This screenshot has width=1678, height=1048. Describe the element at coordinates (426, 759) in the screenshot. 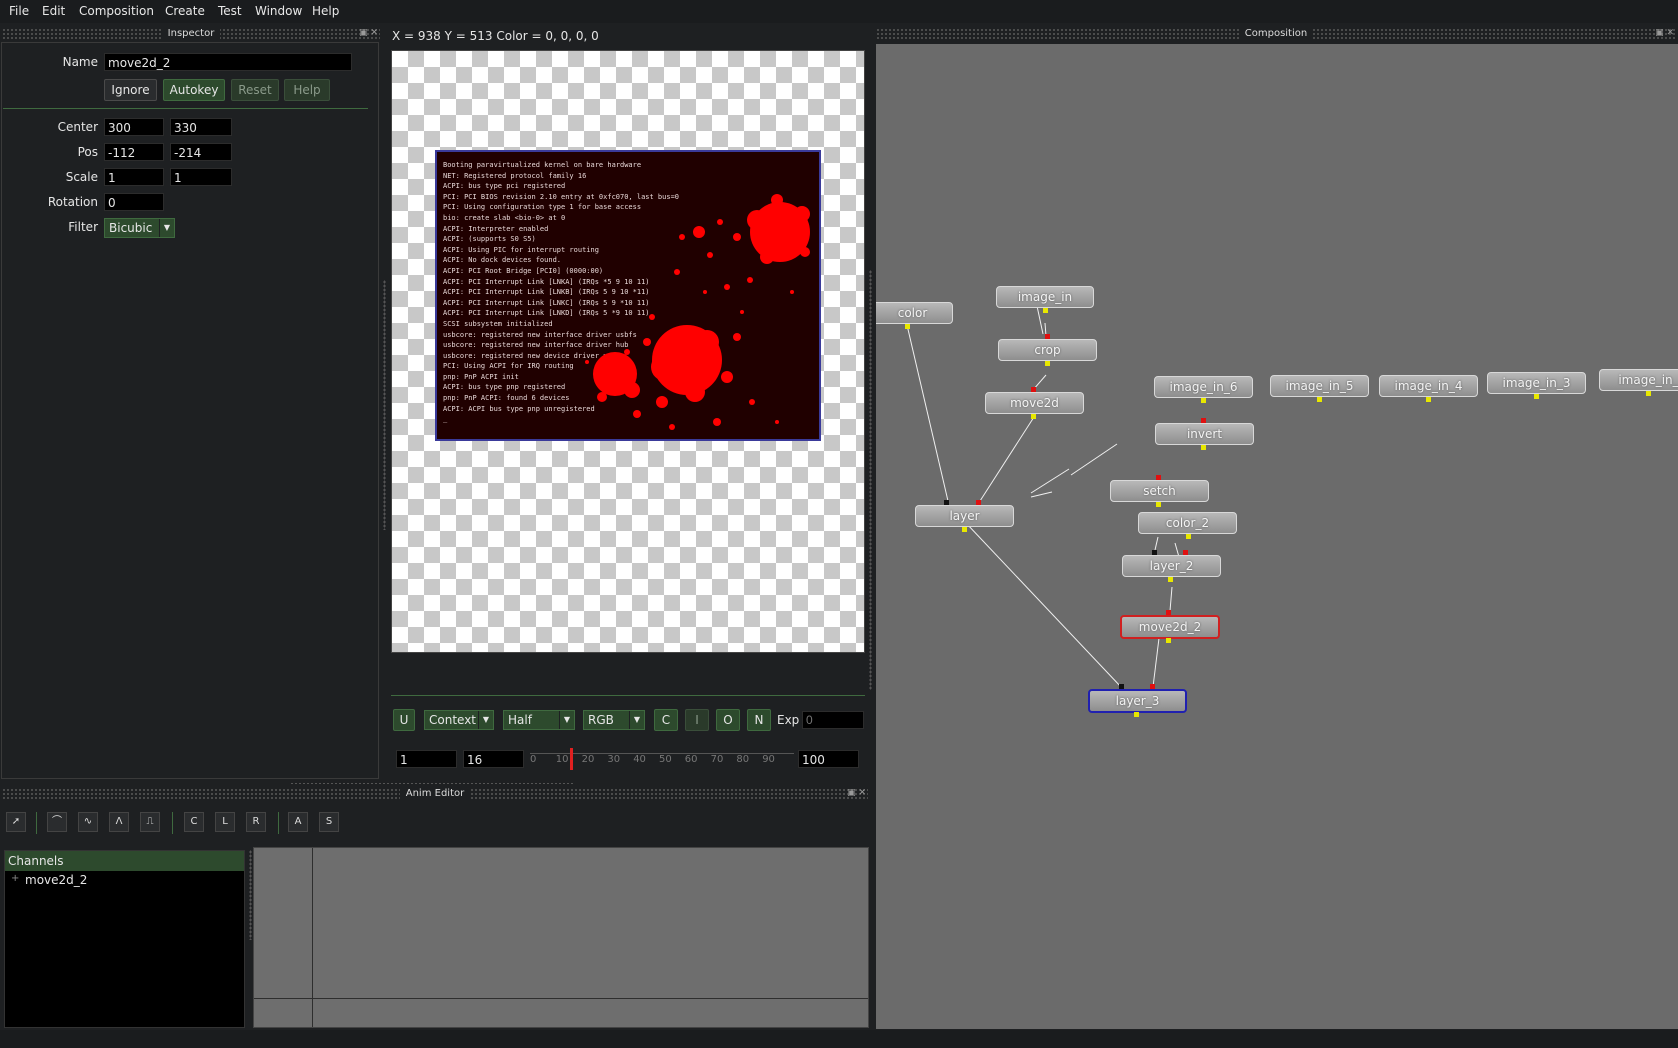

I see `timeline-start-field: 1` at that location.